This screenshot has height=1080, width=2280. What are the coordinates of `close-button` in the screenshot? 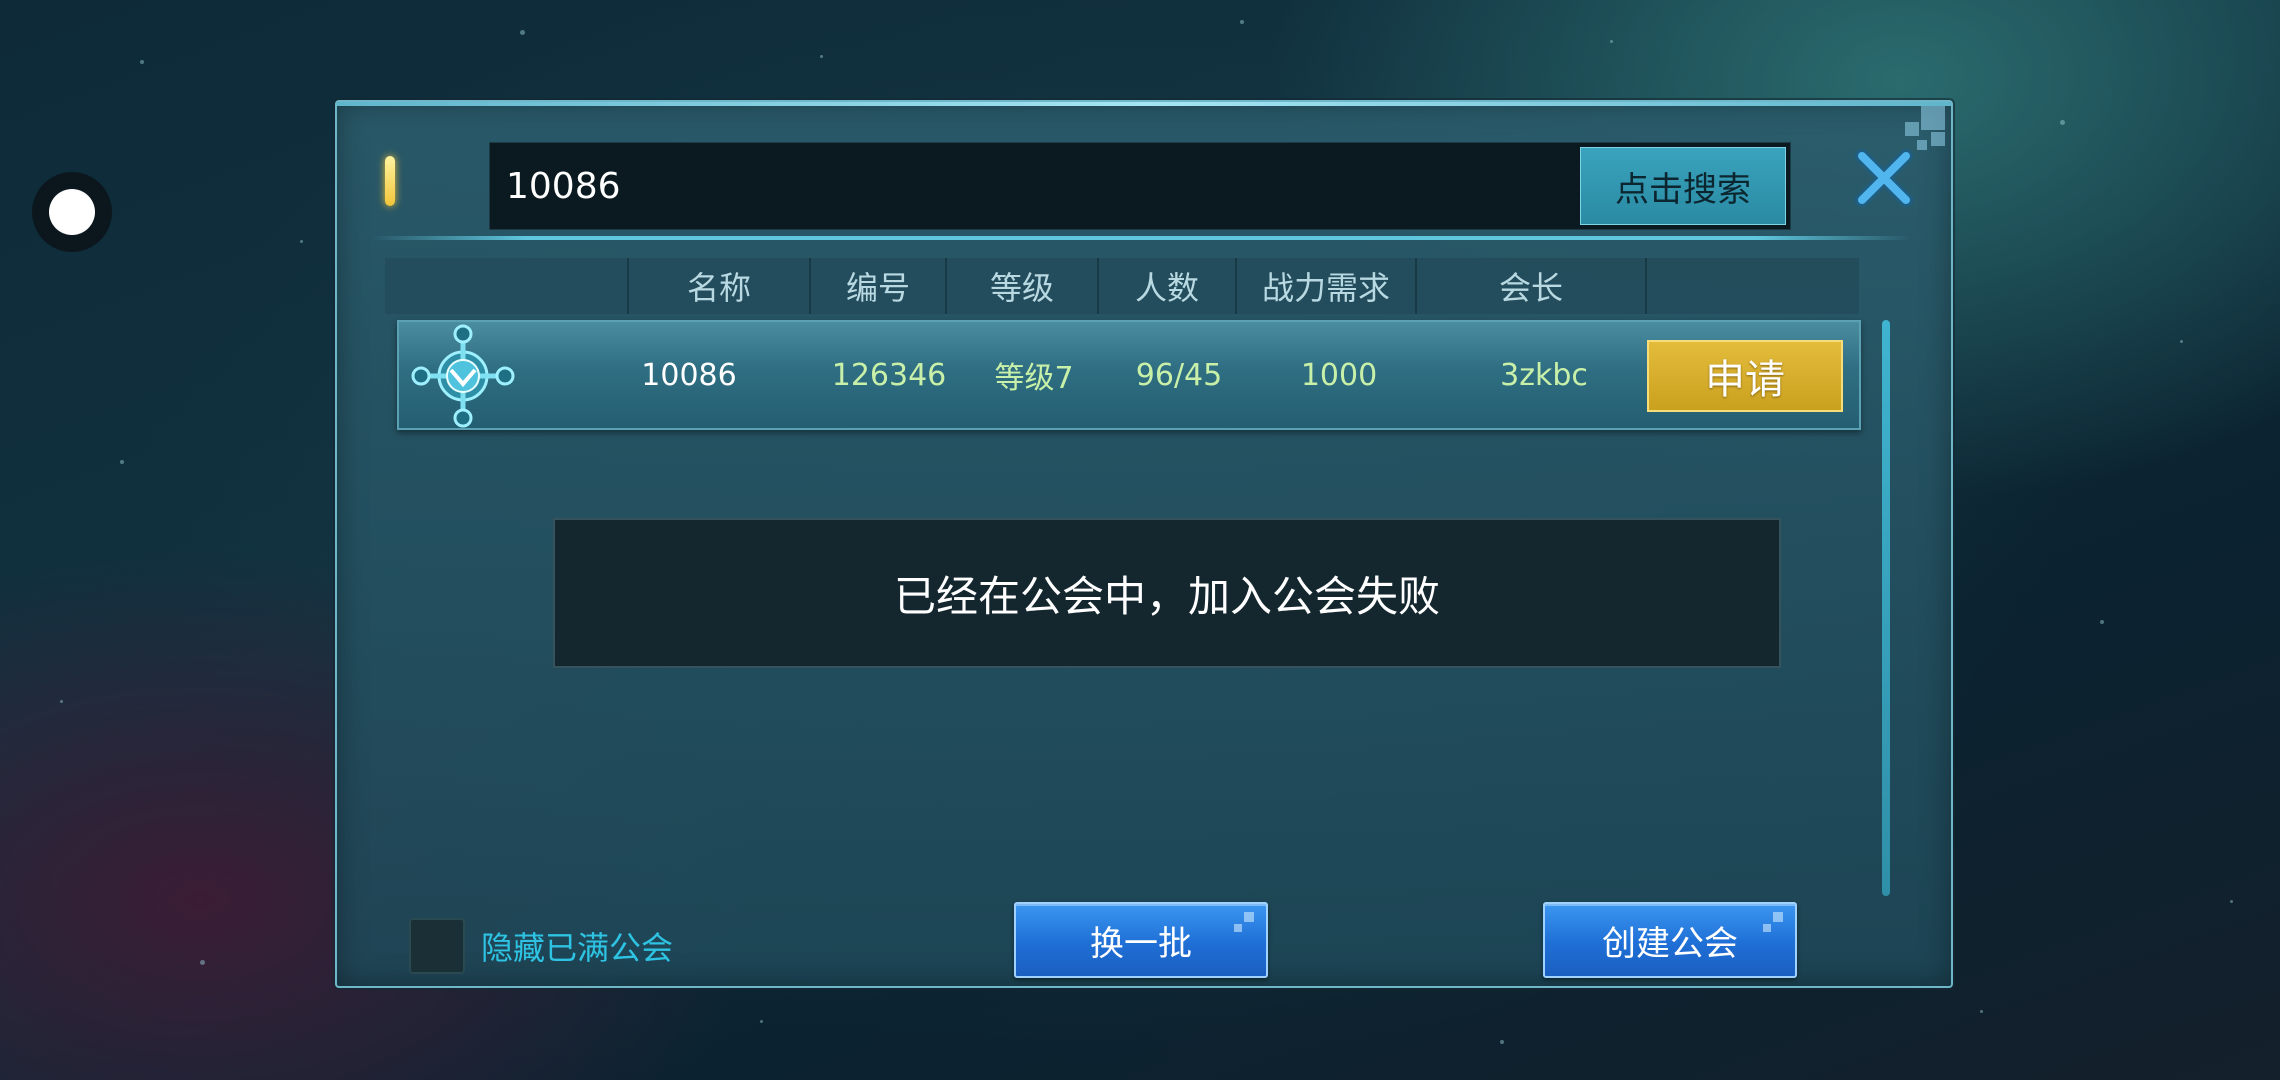 It's located at (1884, 178).